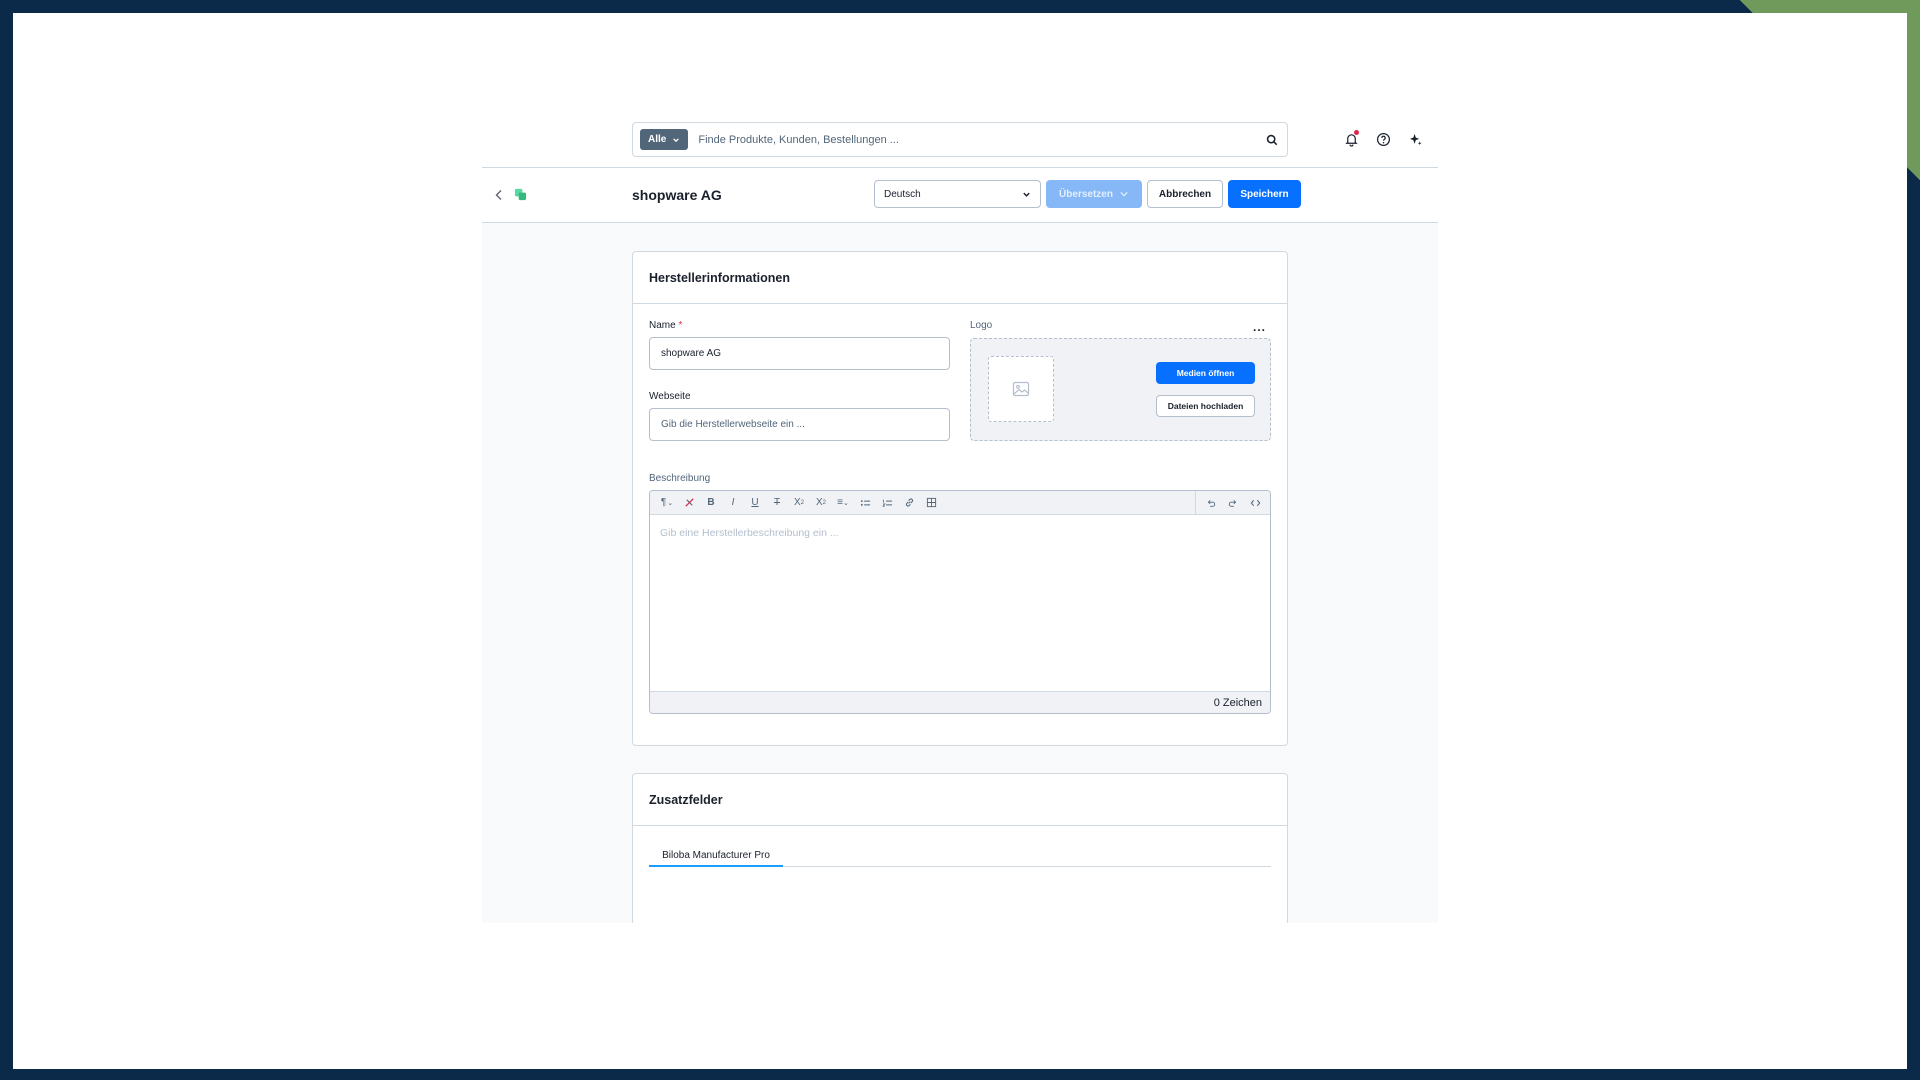 The height and width of the screenshot is (1080, 1920). I want to click on translate-button: Übersetzen, so click(1094, 194).